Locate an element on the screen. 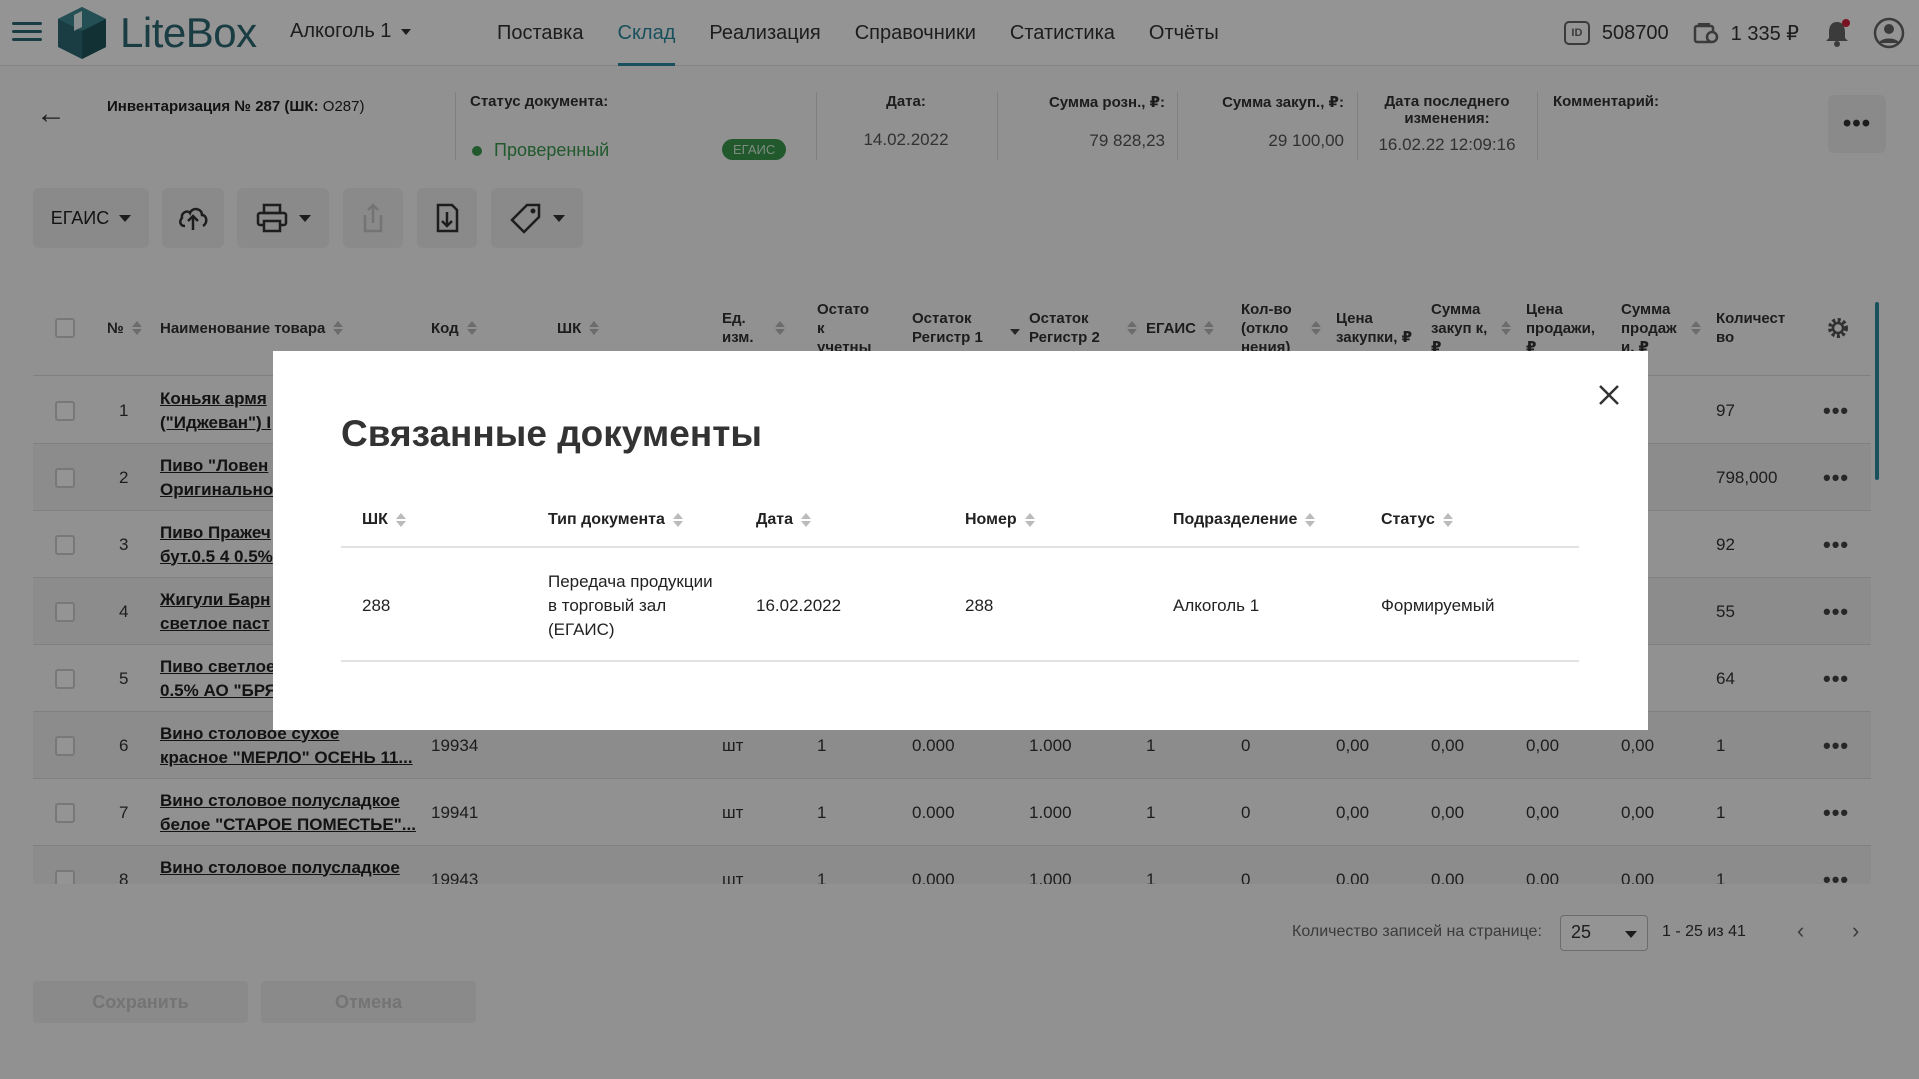 Image resolution: width=1919 pixels, height=1079 pixels. modal-col-number: Номер is located at coordinates (1000, 519).